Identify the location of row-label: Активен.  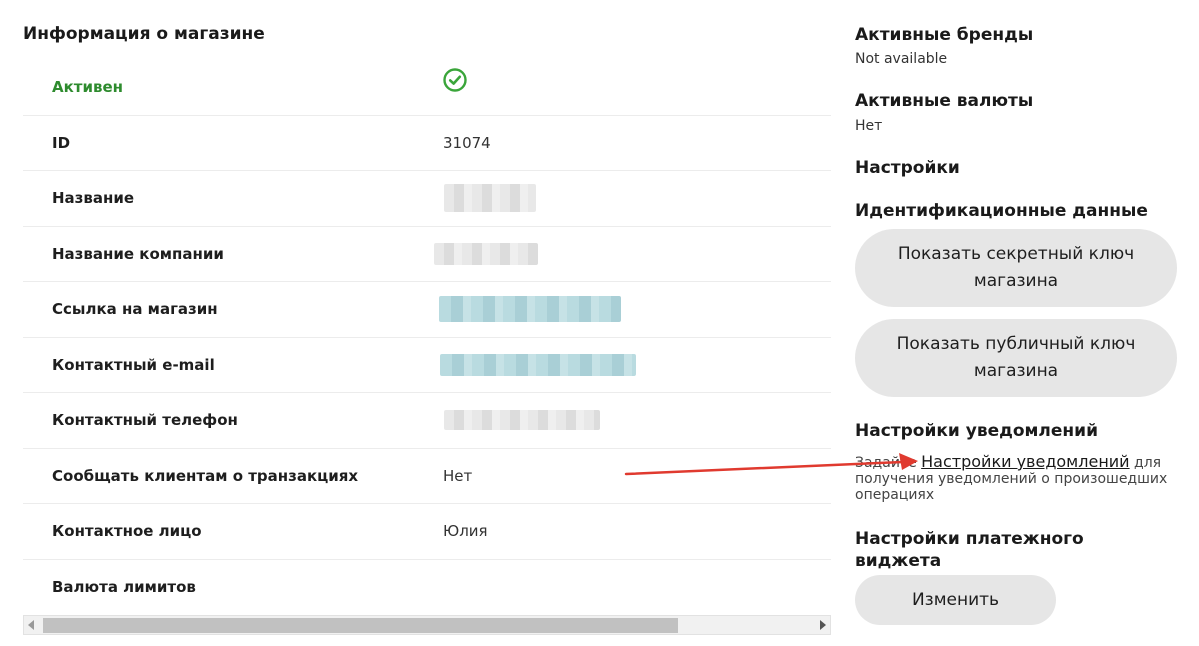
(88, 87).